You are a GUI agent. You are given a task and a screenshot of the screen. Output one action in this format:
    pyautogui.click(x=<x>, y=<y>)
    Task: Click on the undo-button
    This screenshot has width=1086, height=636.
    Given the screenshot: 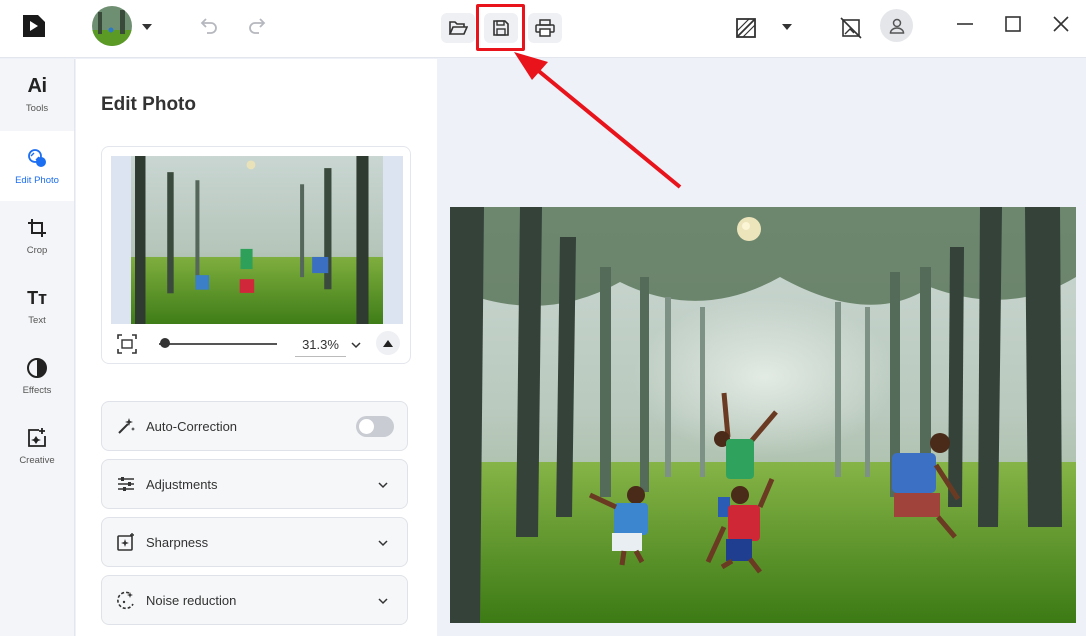 What is the action you would take?
    pyautogui.click(x=209, y=25)
    